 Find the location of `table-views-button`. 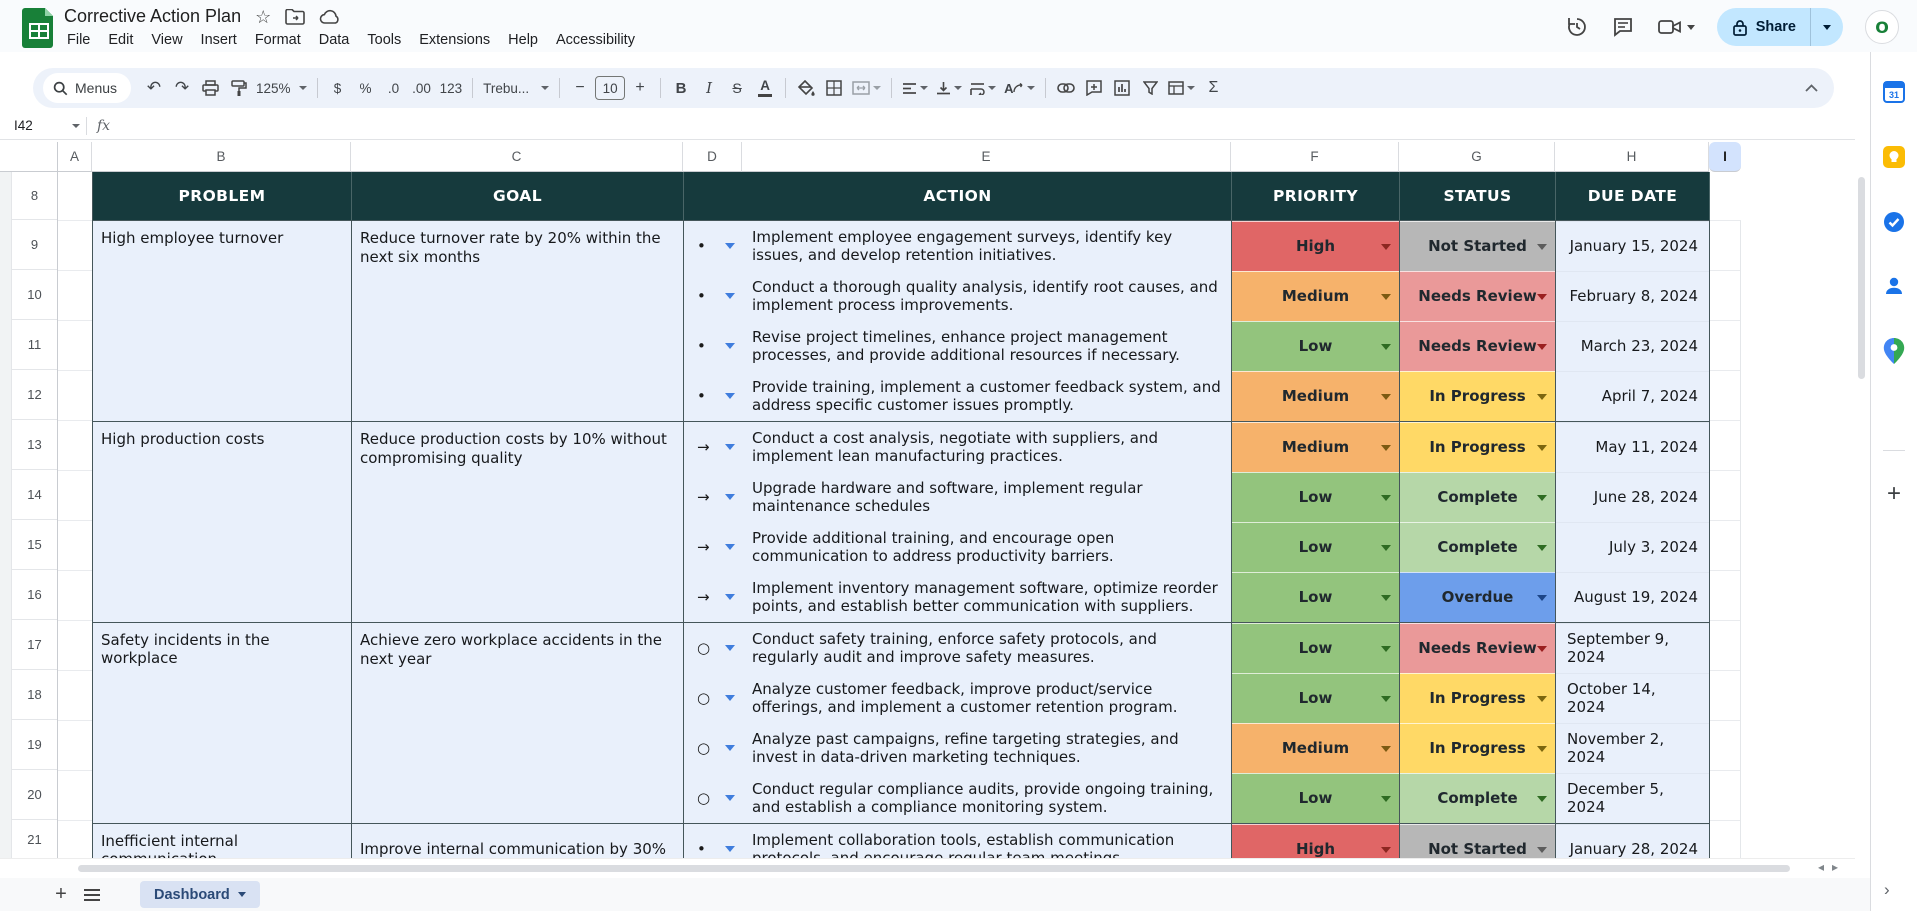

table-views-button is located at coordinates (1181, 88).